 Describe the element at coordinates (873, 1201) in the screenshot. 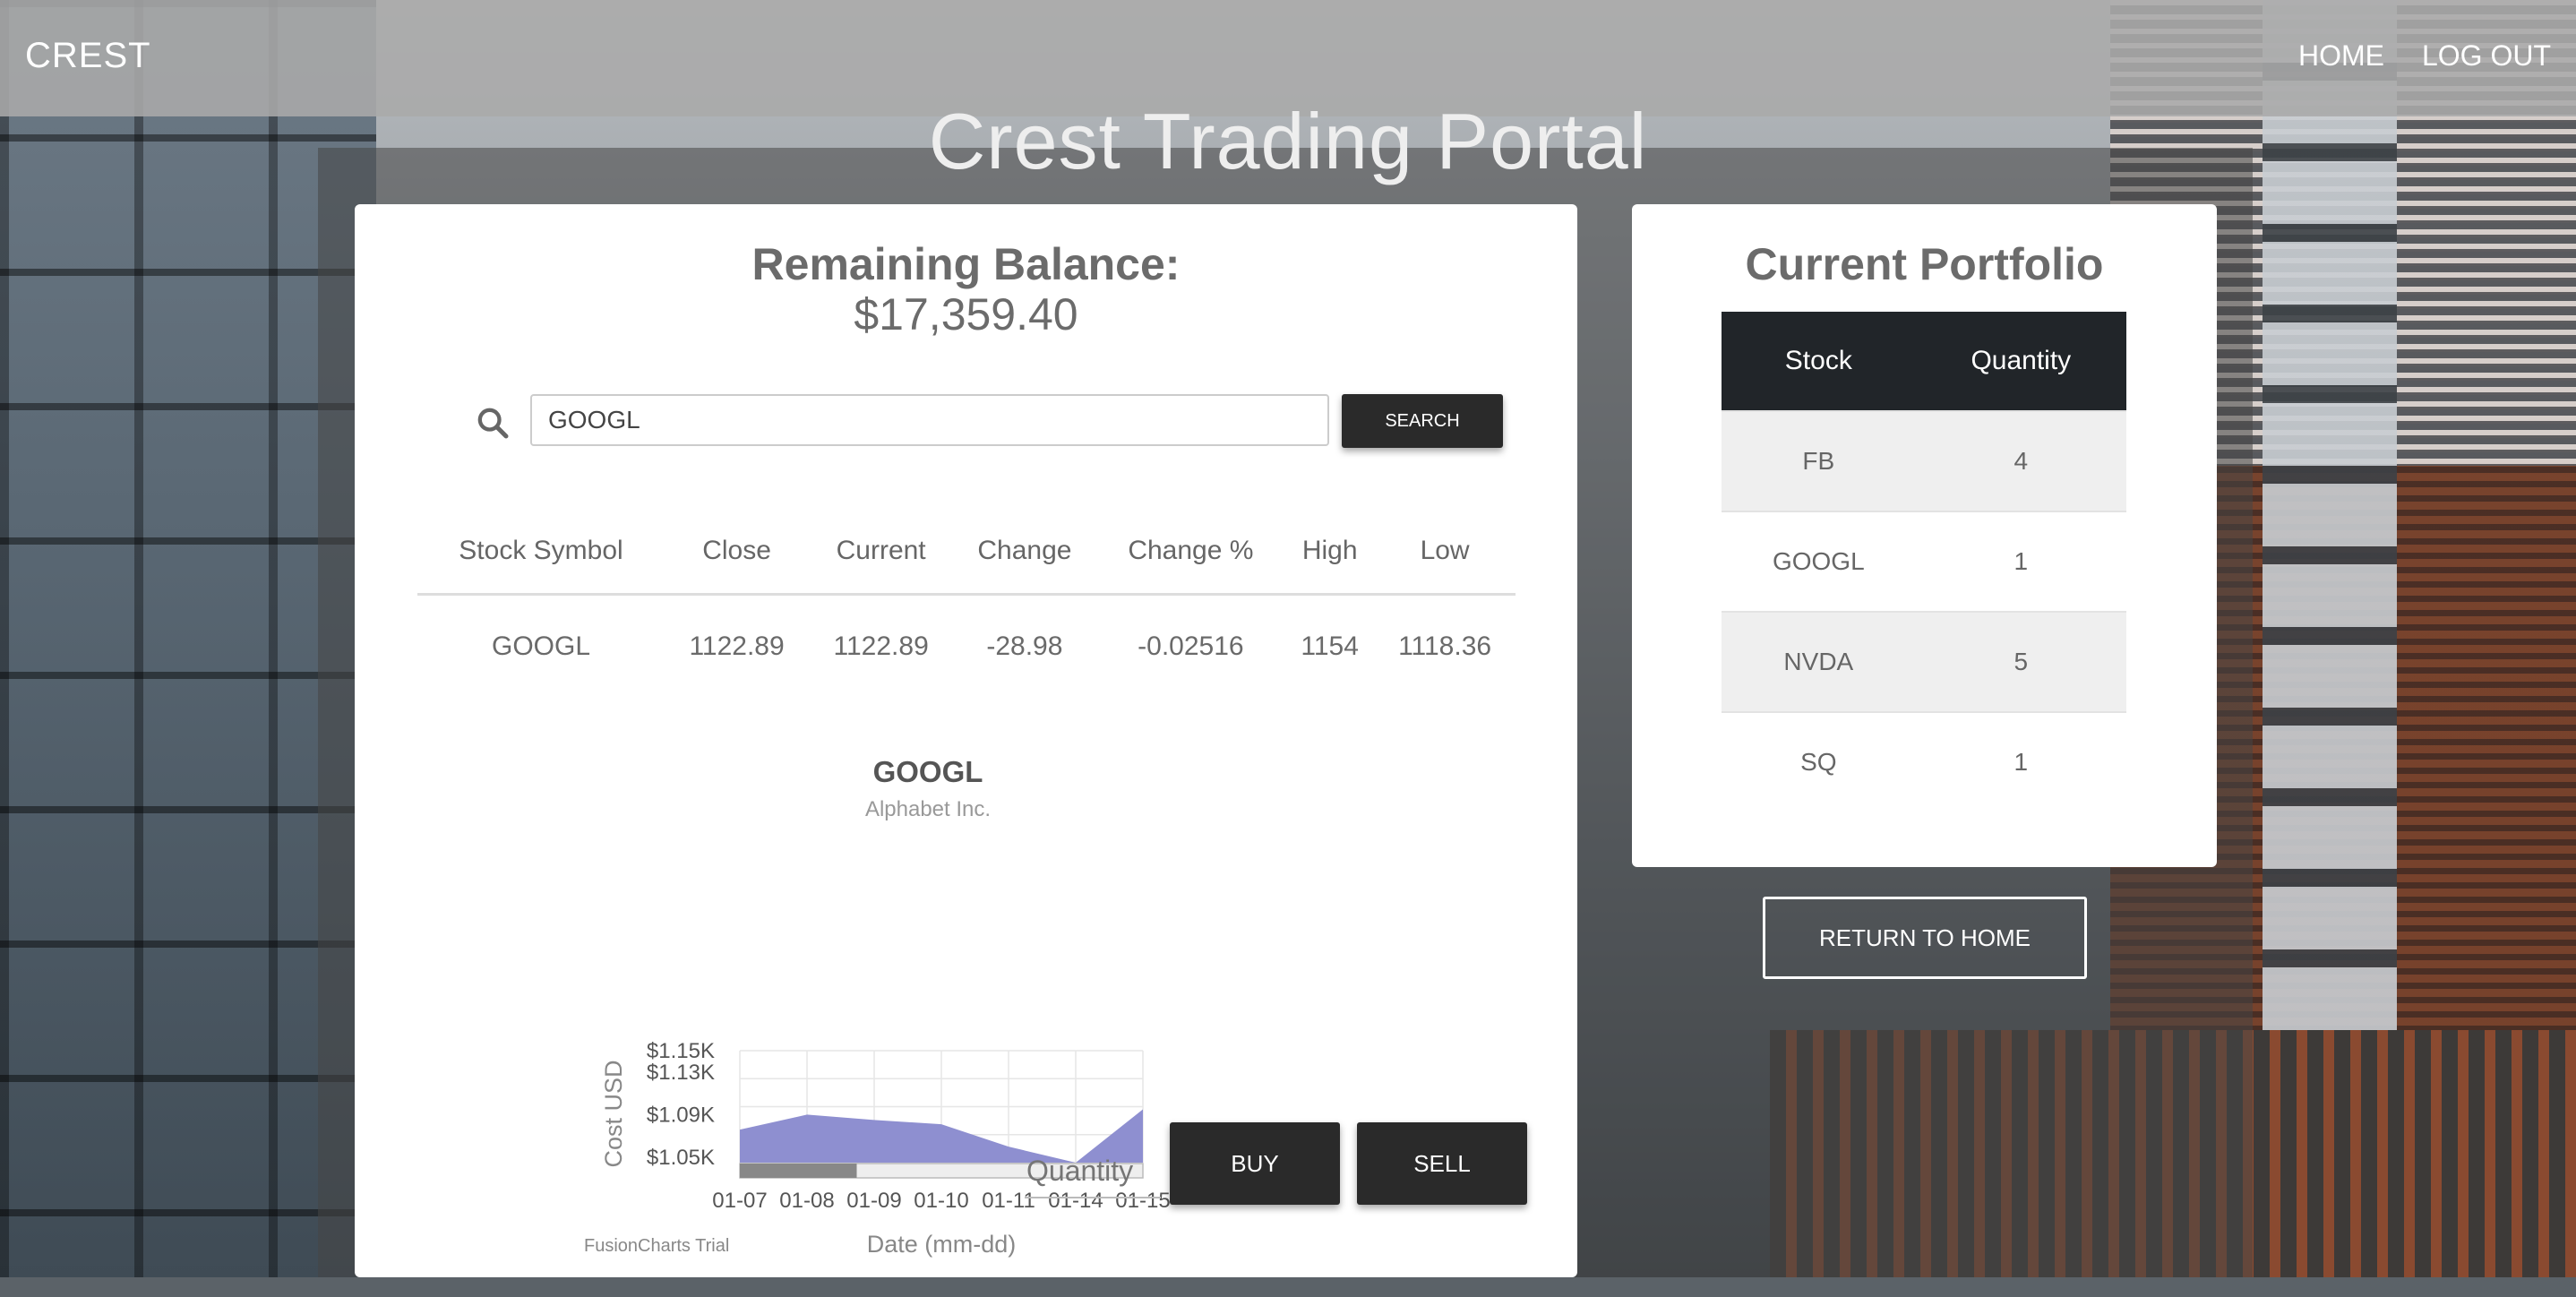

I see `x-tick-label: 01-09` at that location.